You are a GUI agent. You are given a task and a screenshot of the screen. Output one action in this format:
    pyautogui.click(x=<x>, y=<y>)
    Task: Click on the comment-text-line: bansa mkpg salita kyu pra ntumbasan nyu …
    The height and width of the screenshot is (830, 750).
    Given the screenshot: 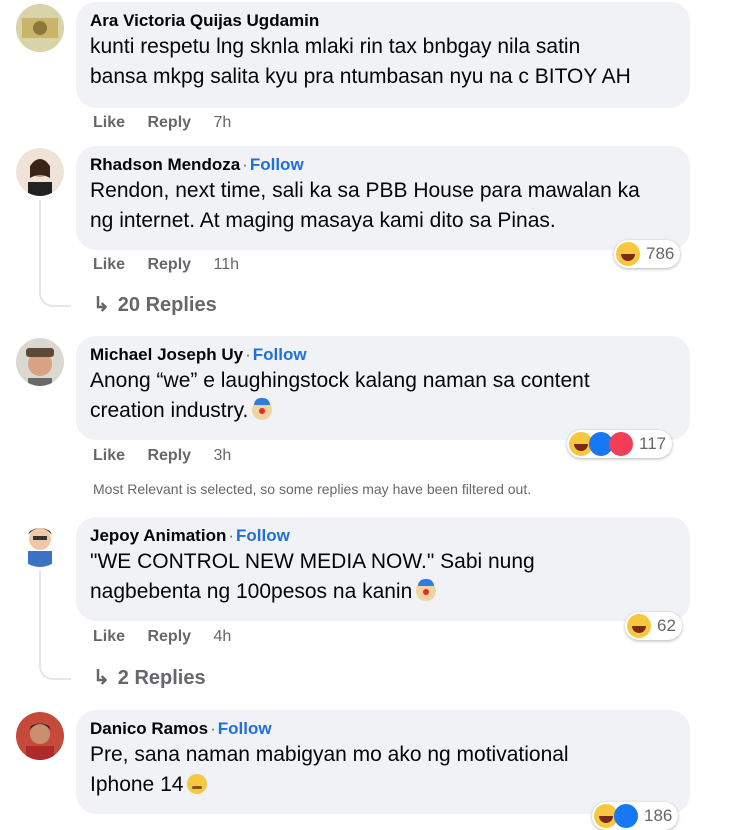 What is the action you would take?
    pyautogui.click(x=360, y=76)
    